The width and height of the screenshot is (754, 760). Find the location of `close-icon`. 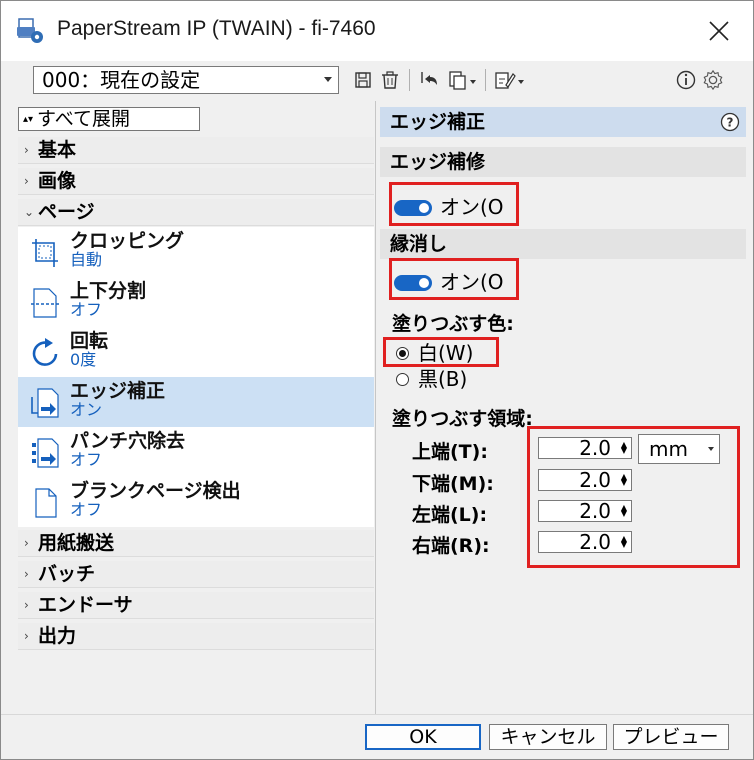

close-icon is located at coordinates (719, 31).